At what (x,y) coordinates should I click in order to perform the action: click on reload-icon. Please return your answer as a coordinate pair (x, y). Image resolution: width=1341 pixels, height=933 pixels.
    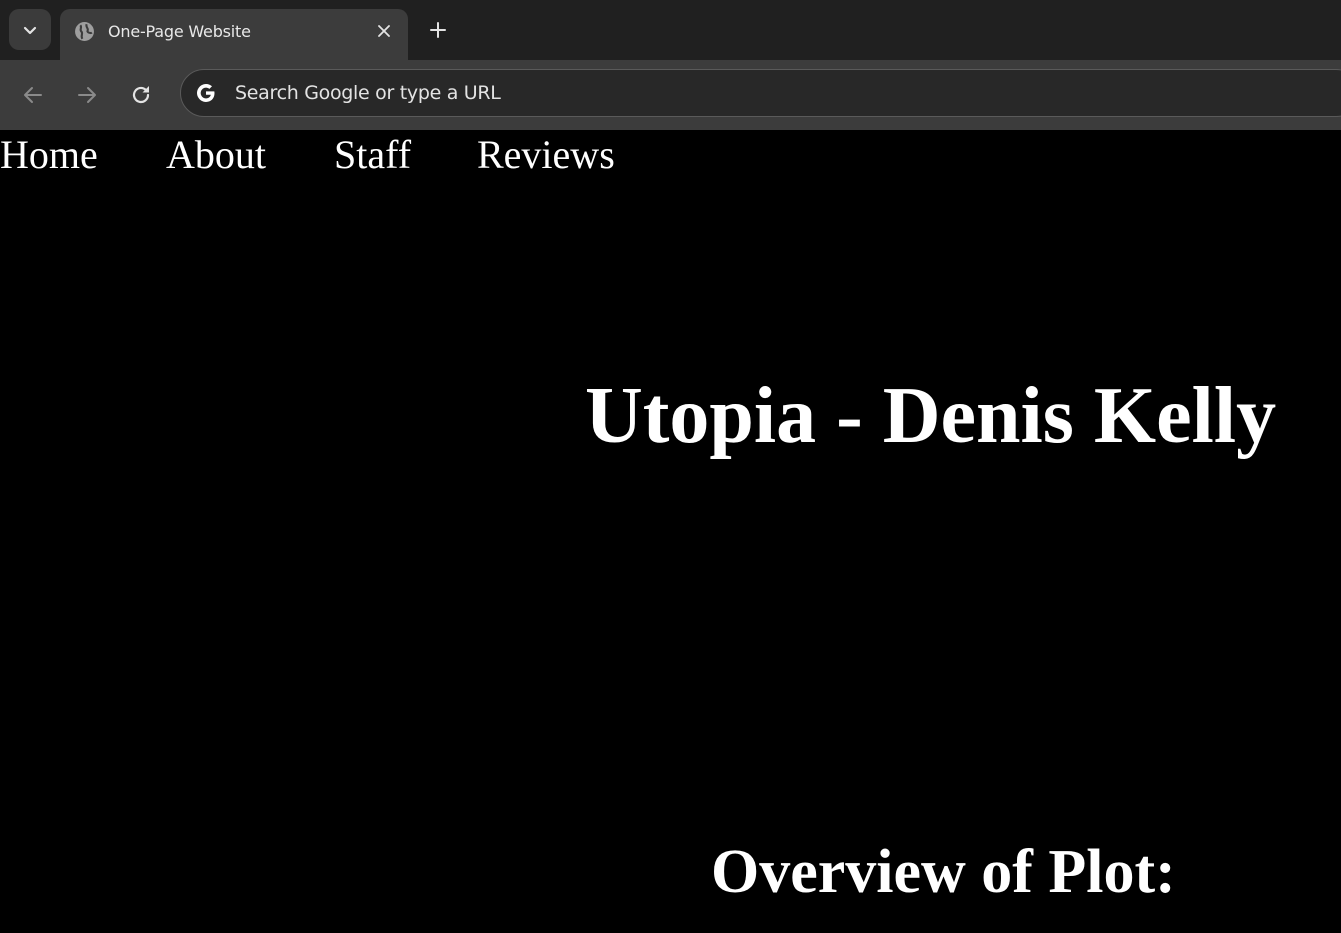
    Looking at the image, I should click on (141, 95).